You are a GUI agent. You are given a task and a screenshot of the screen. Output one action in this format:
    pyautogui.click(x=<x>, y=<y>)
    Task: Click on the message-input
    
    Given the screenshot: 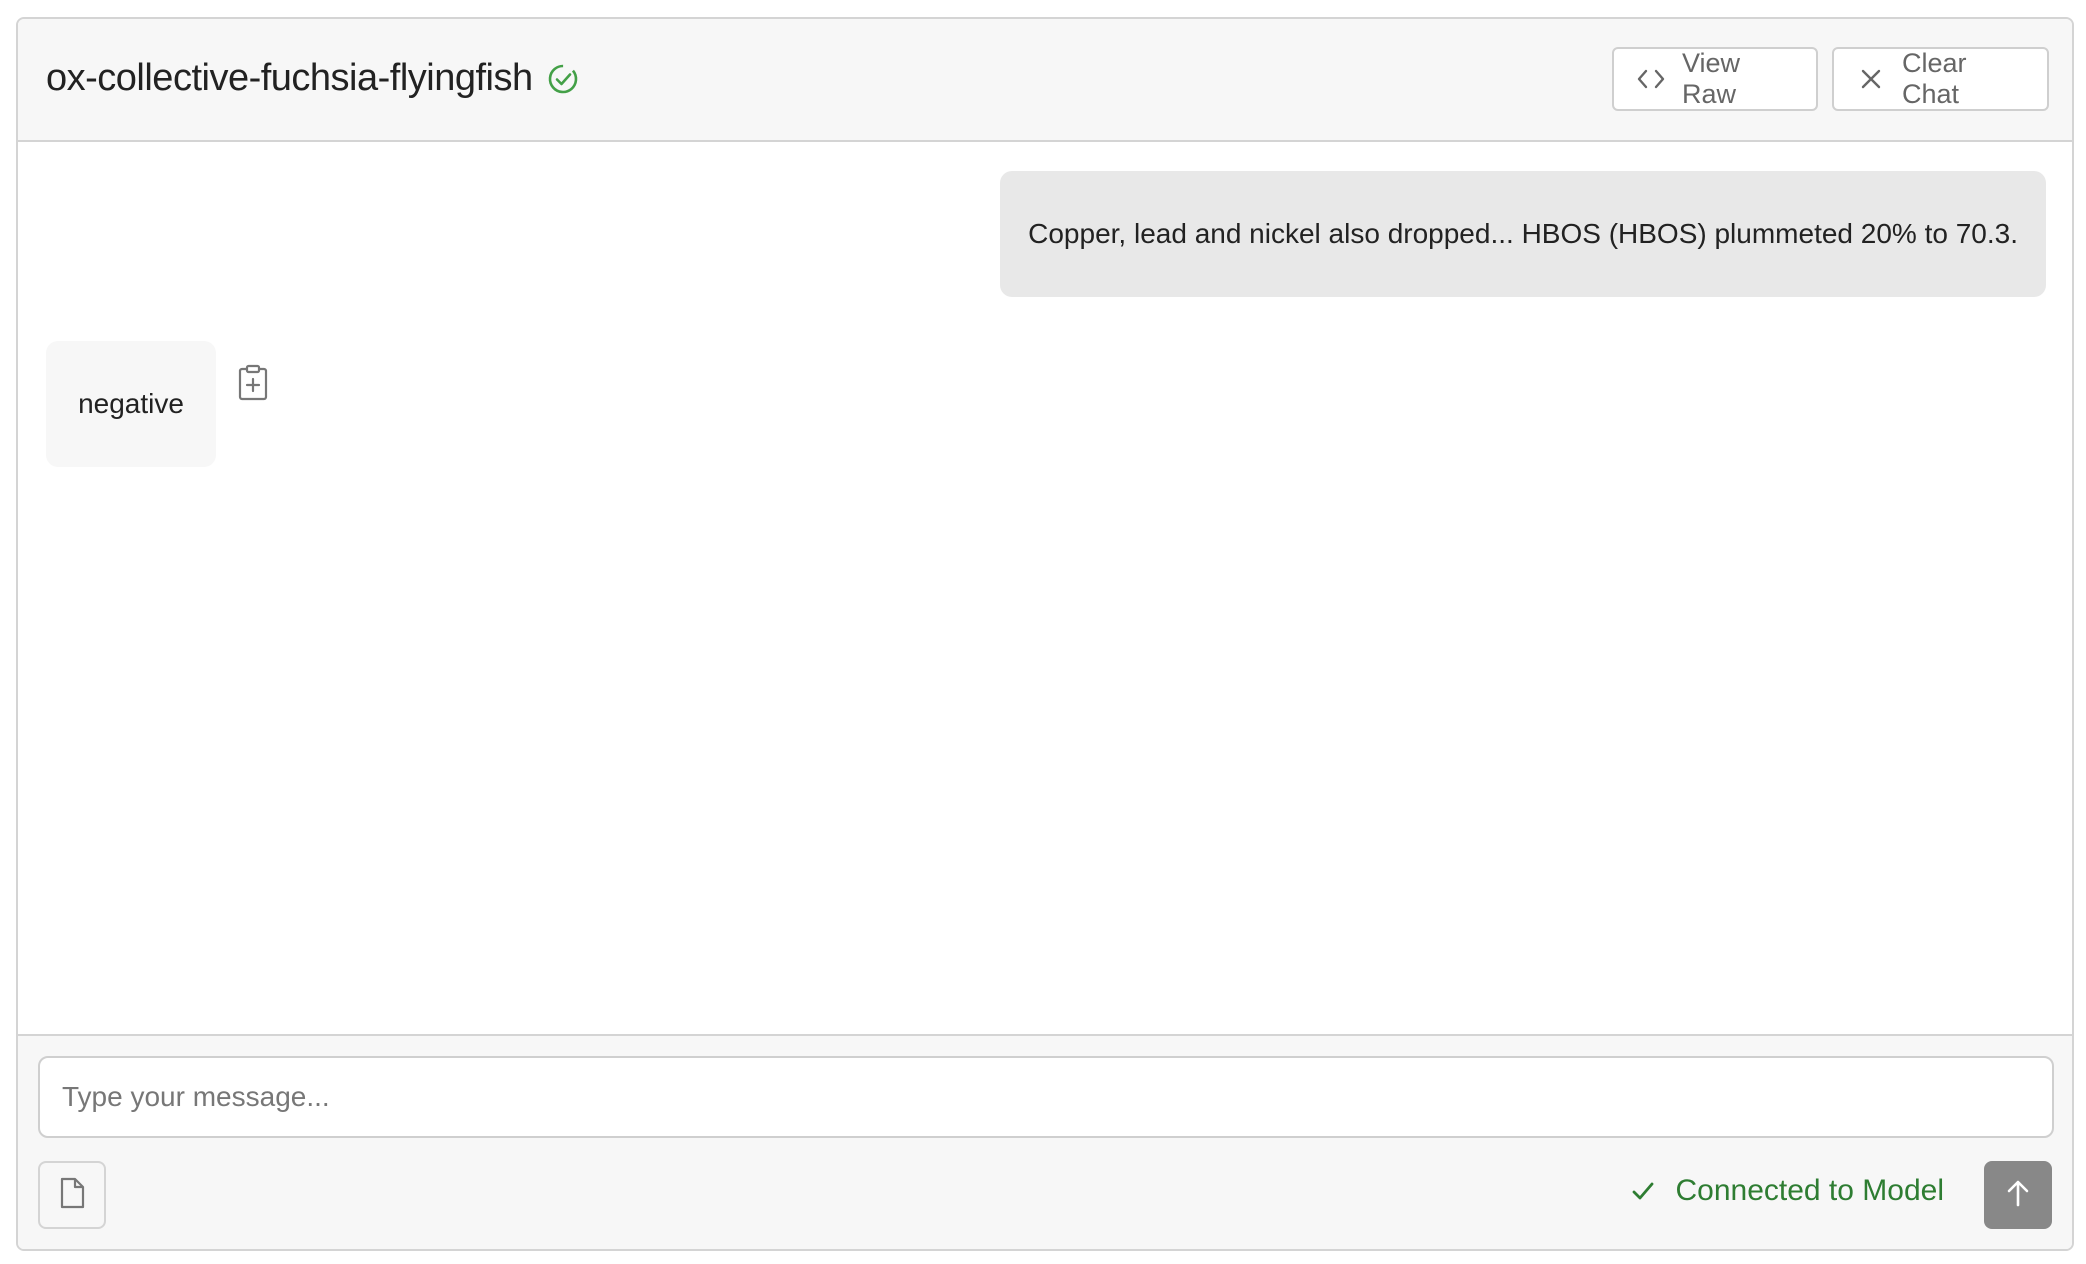 What is the action you would take?
    pyautogui.click(x=1046, y=1097)
    